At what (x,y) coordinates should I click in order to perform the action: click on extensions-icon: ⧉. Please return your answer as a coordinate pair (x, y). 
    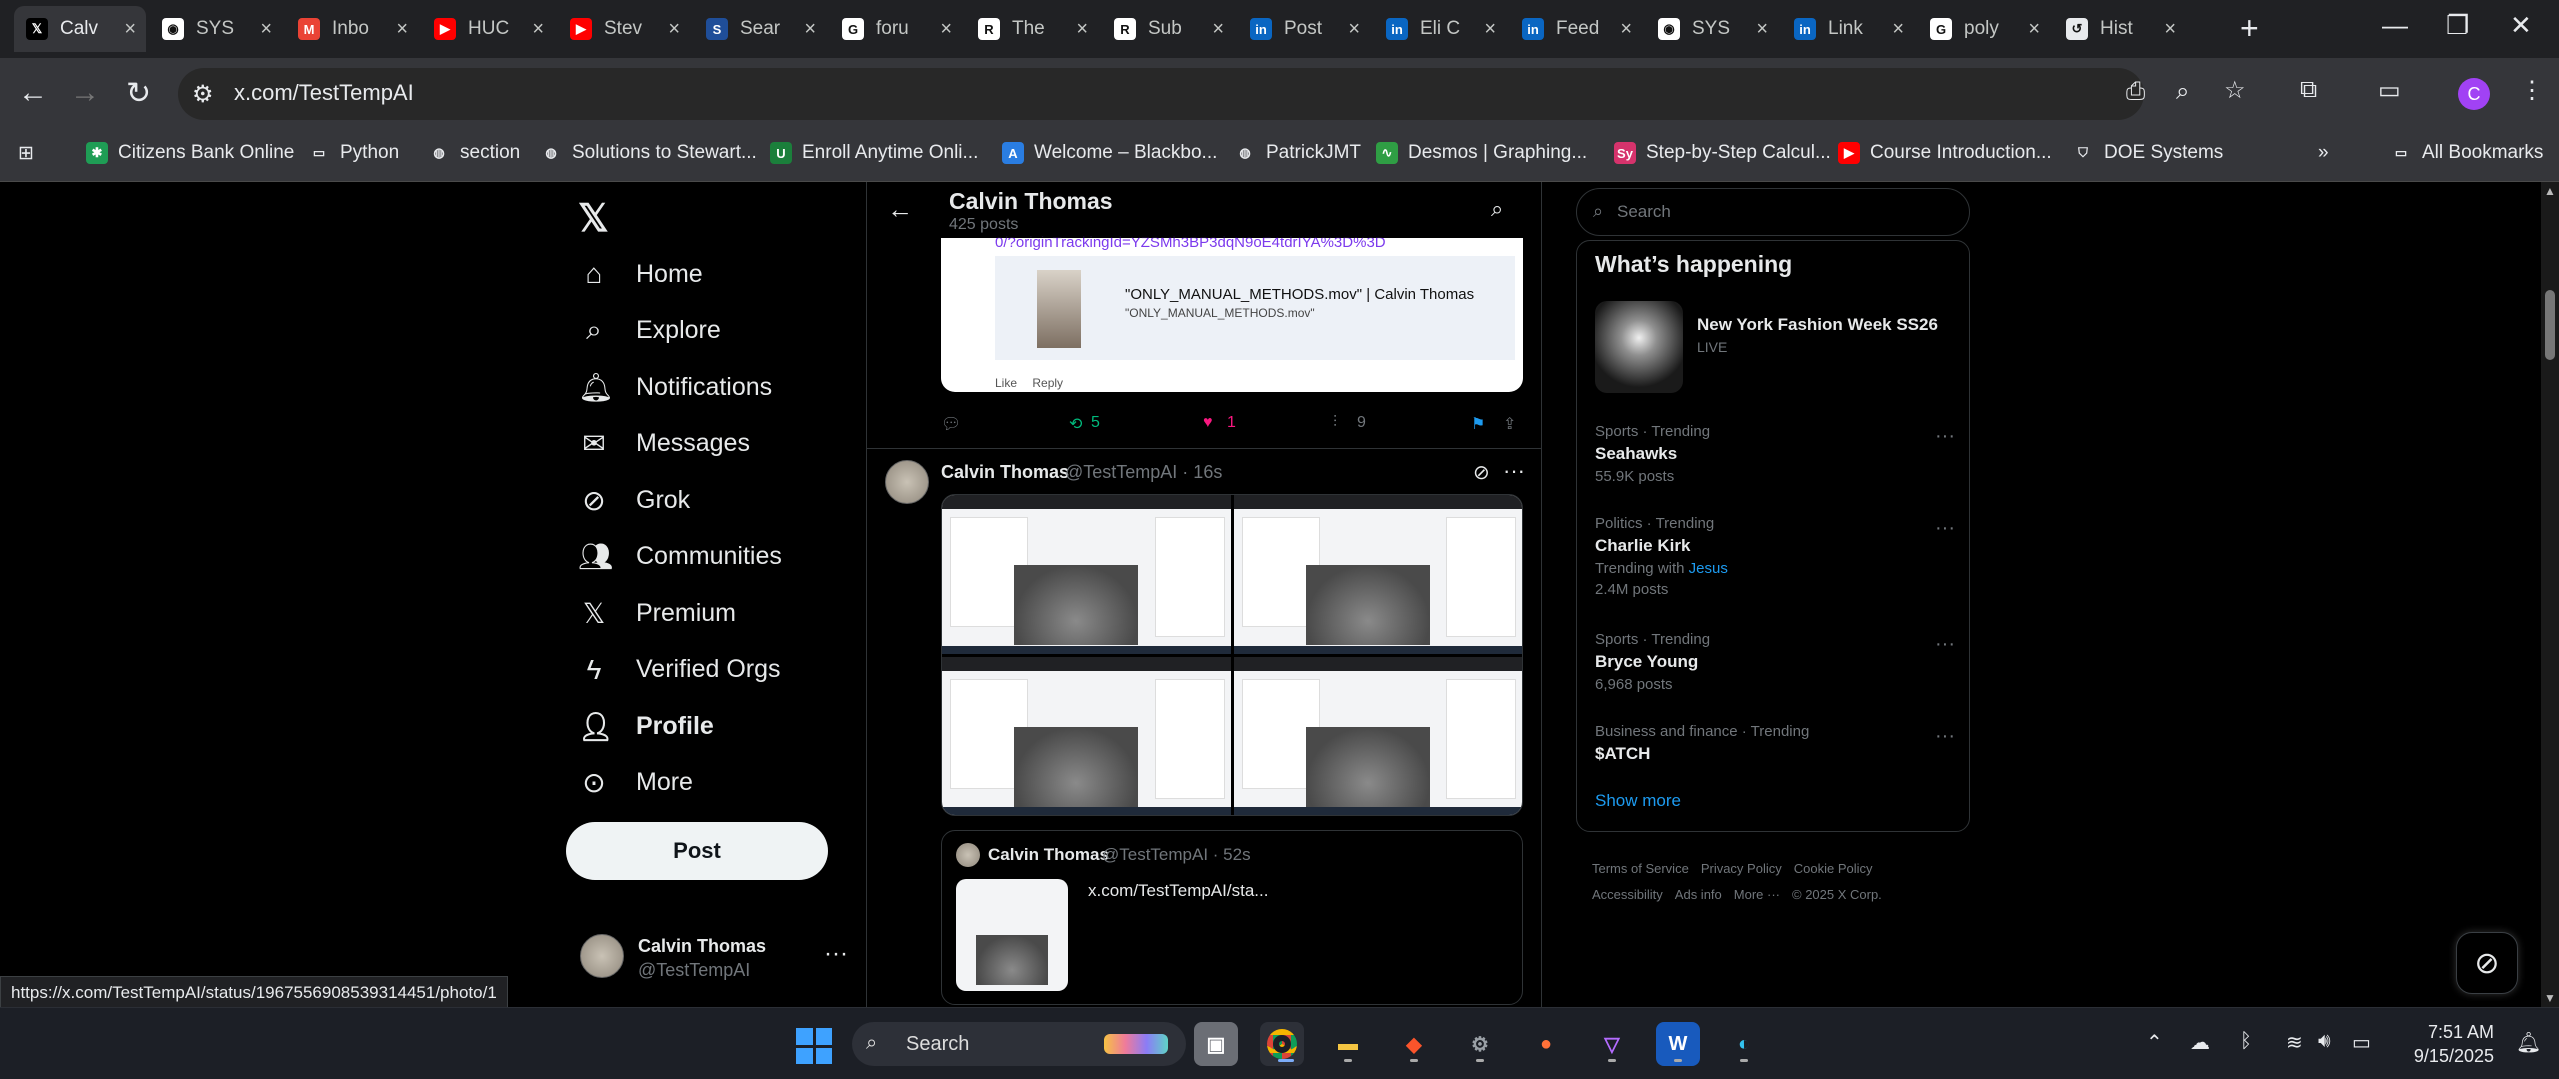
    Looking at the image, I should click on (2308, 90).